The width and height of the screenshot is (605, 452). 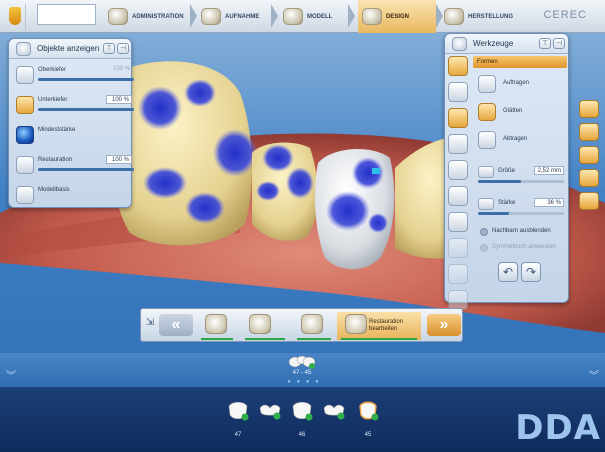 I want to click on step-administration: ADMINISTRATION, so click(x=150, y=16).